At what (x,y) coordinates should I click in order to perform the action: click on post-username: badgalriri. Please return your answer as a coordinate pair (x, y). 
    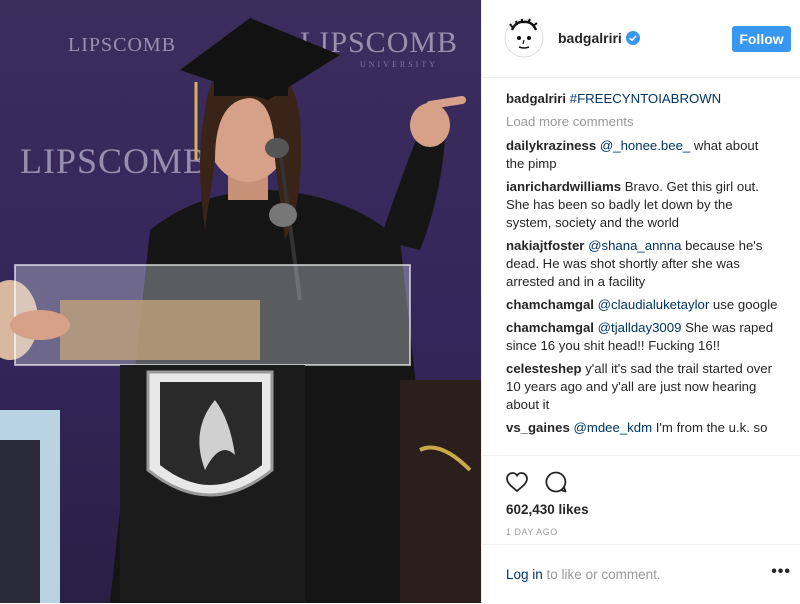
    Looking at the image, I should click on (590, 38).